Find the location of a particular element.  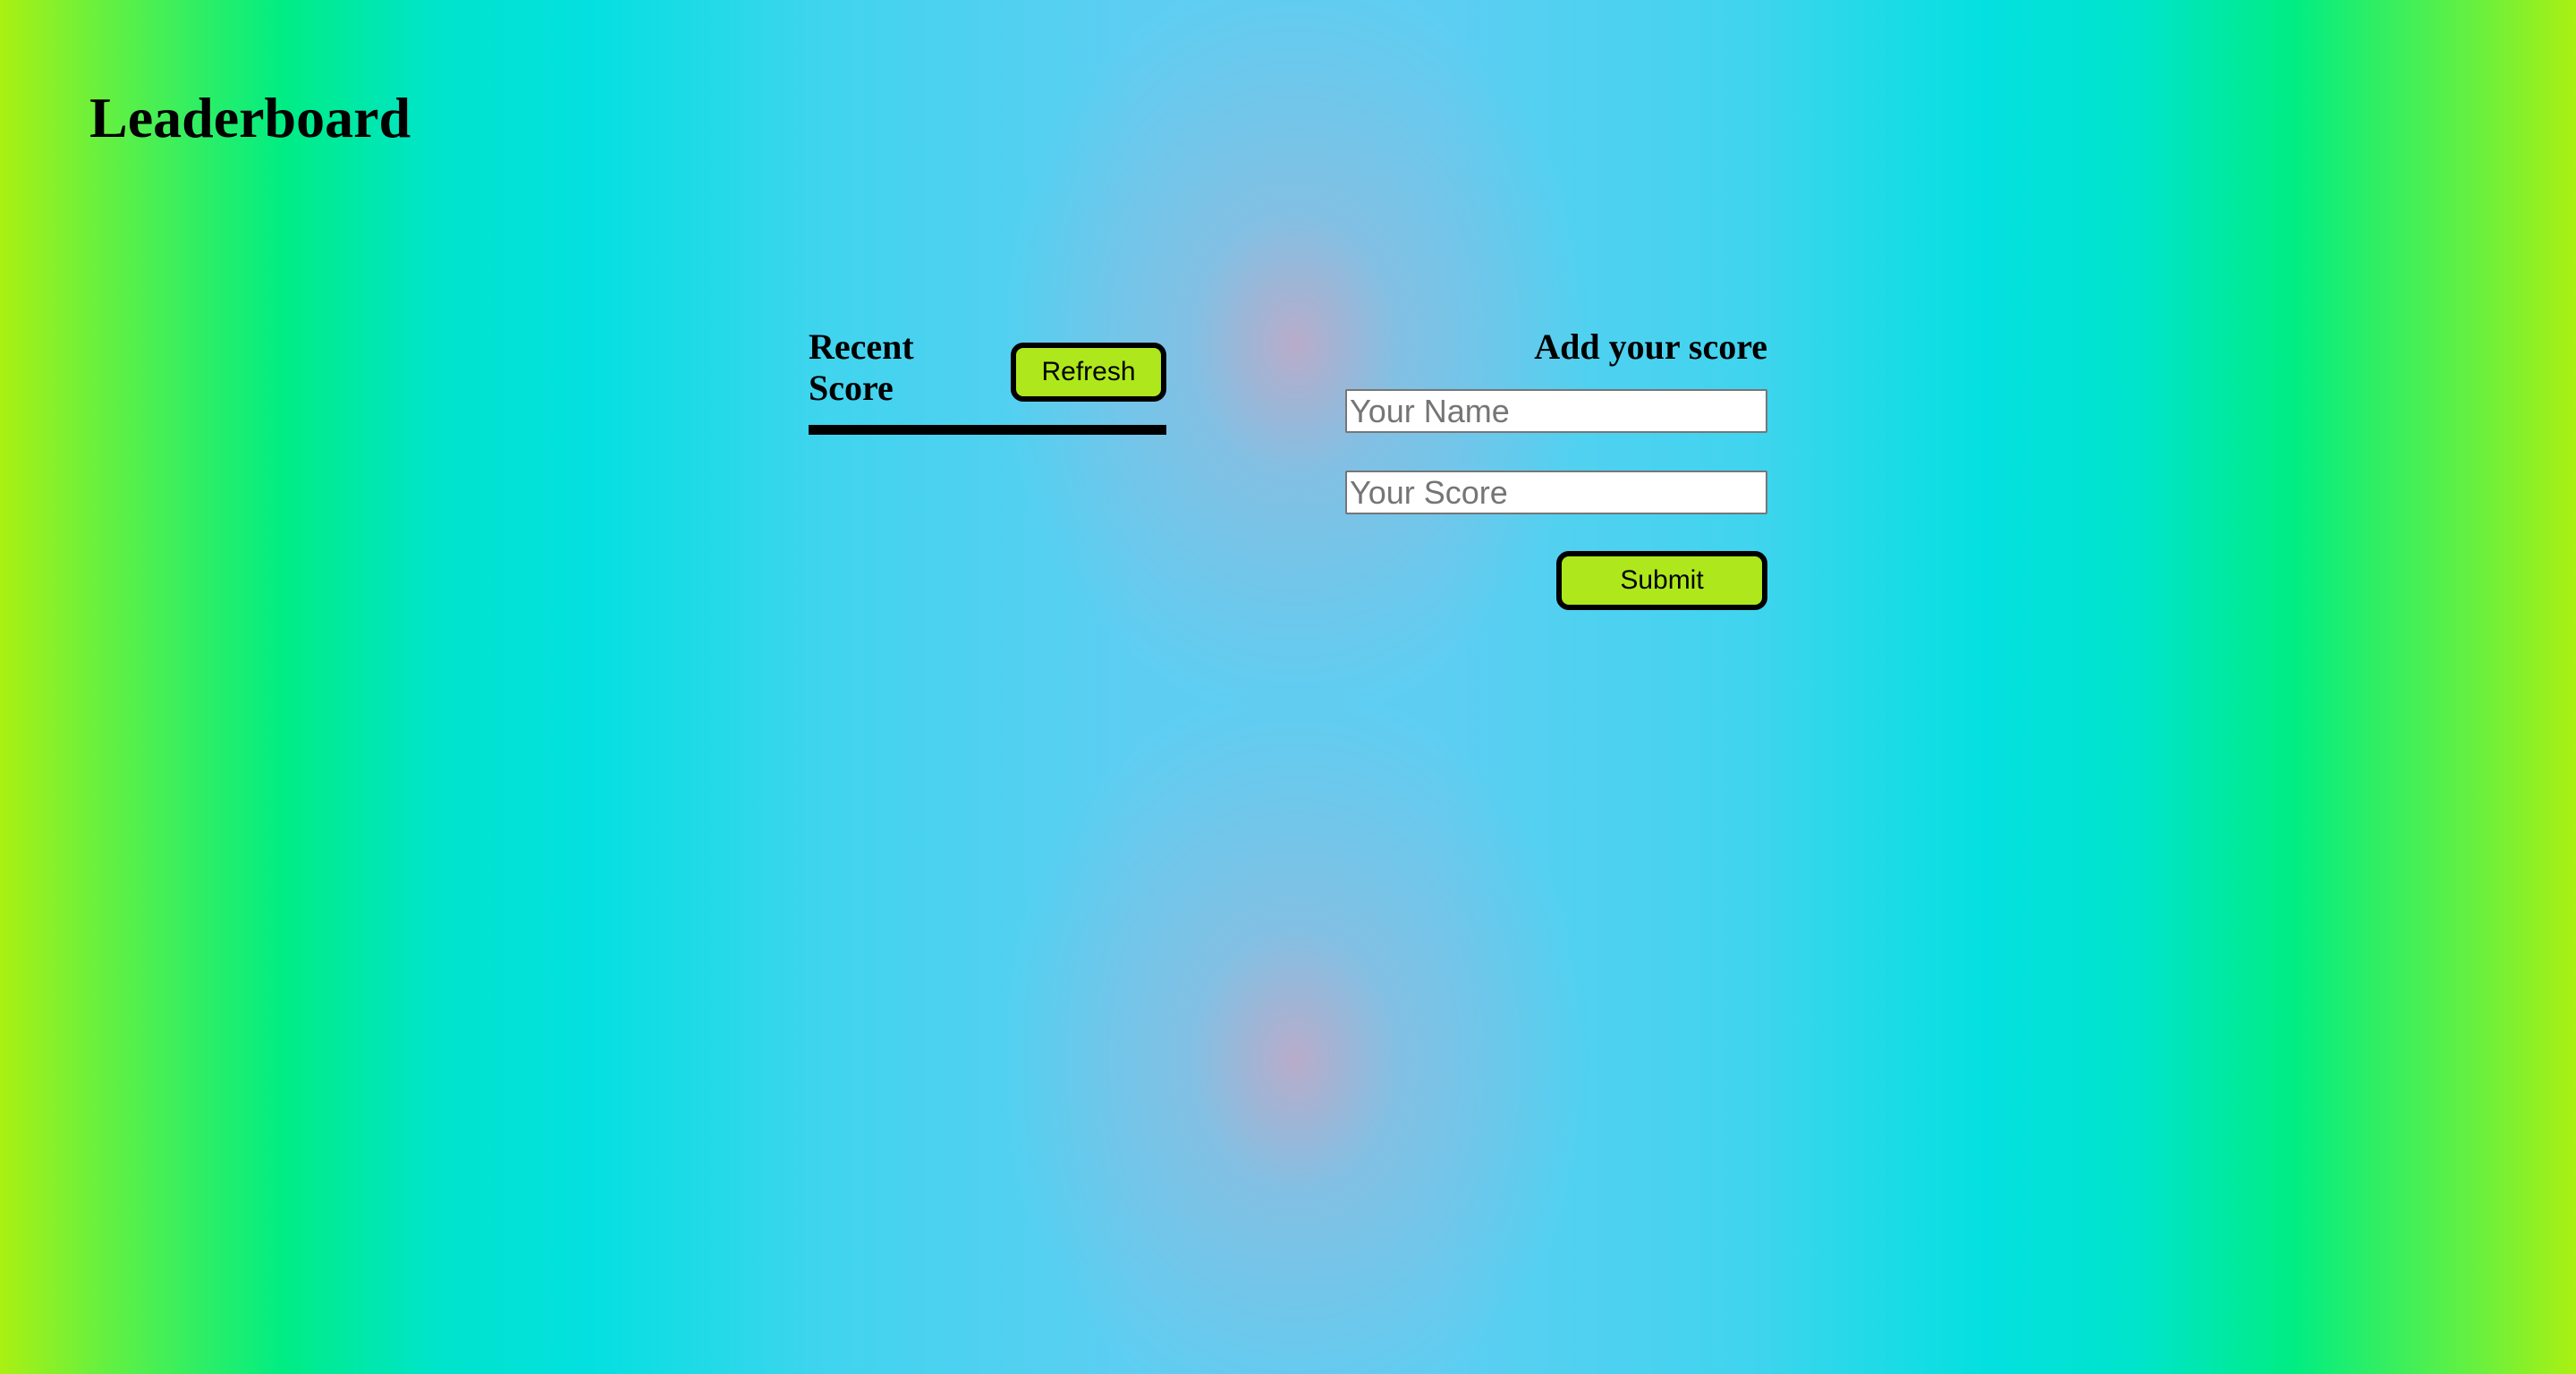

add-score-panel: Add your score Submit is located at coordinates (1556, 468).